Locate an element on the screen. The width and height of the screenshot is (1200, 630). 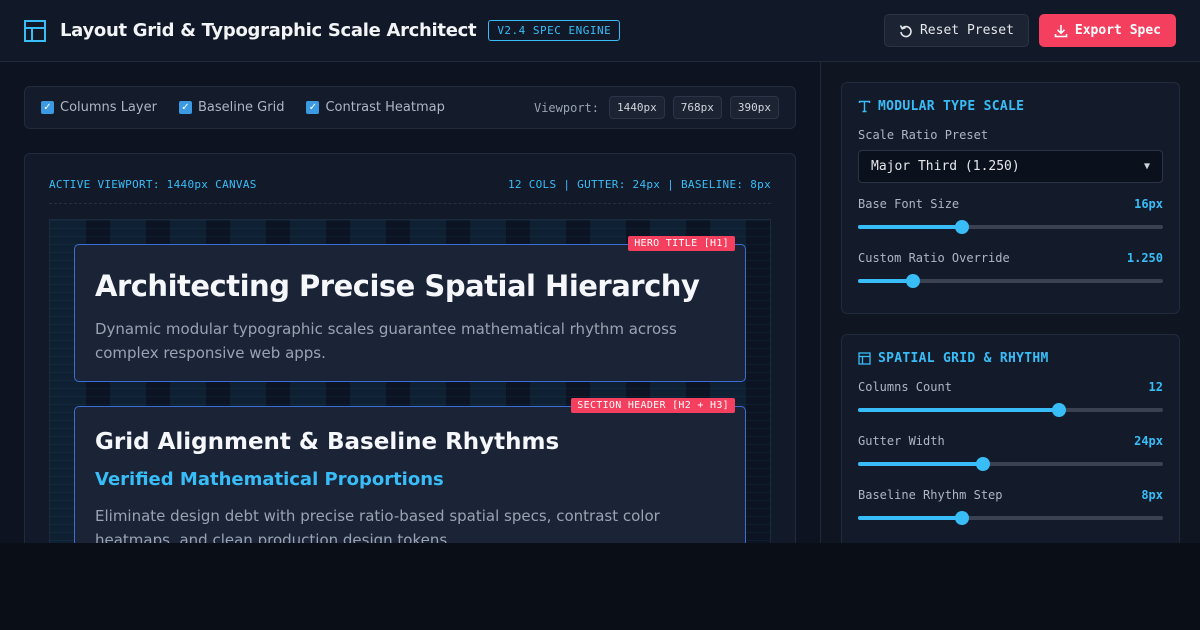
baseline-slider is located at coordinates (1010, 518).